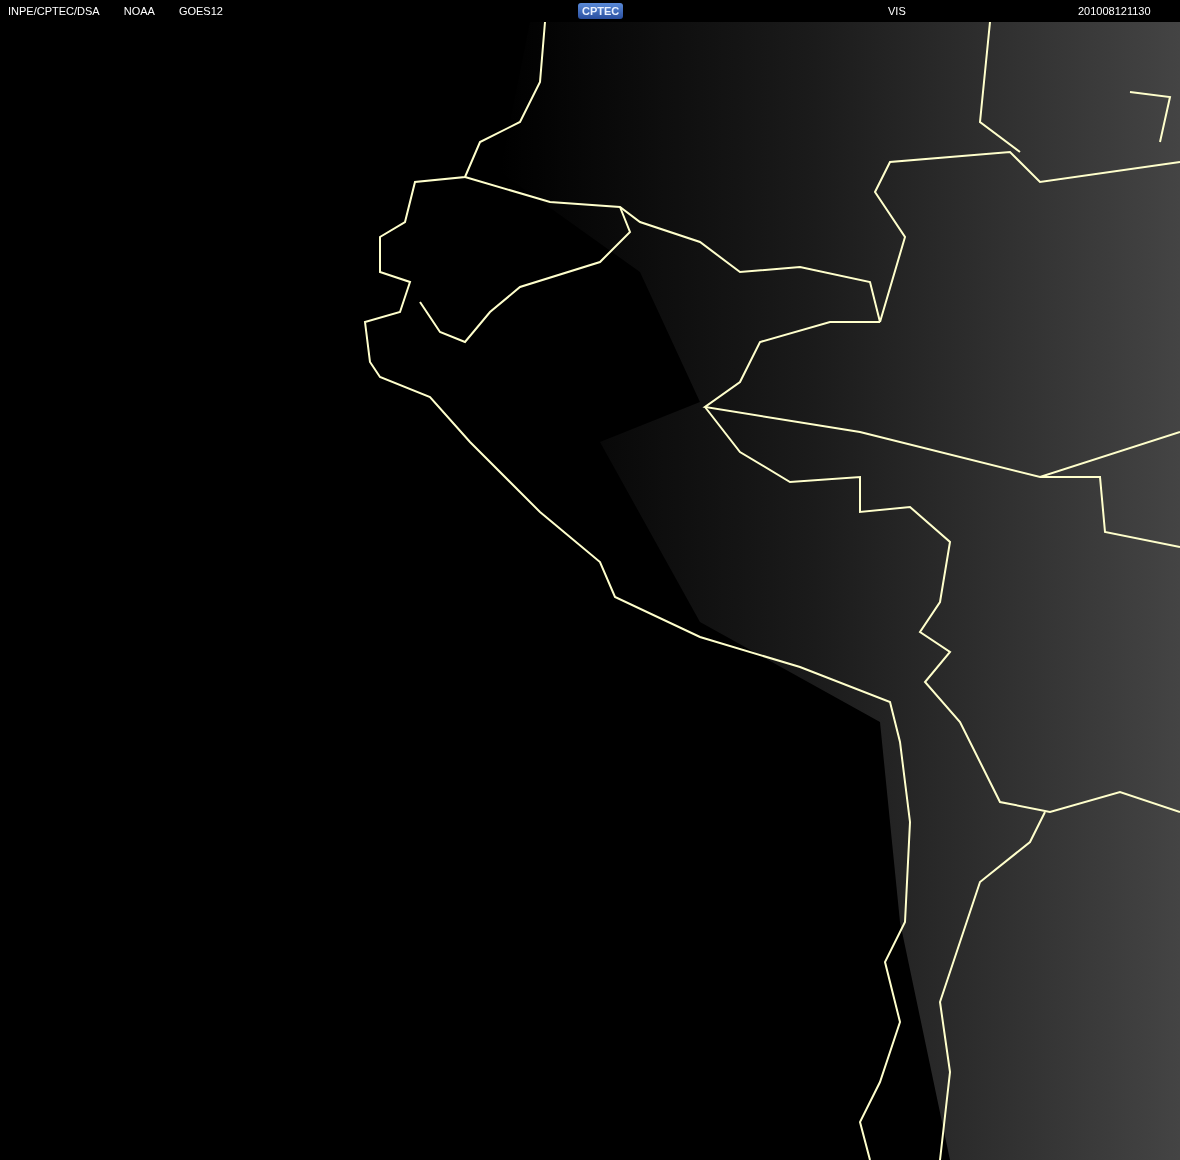 Image resolution: width=1180 pixels, height=1160 pixels. What do you see at coordinates (54, 11) in the screenshot?
I see `source-label: INPE/CPTEC/DSA` at bounding box center [54, 11].